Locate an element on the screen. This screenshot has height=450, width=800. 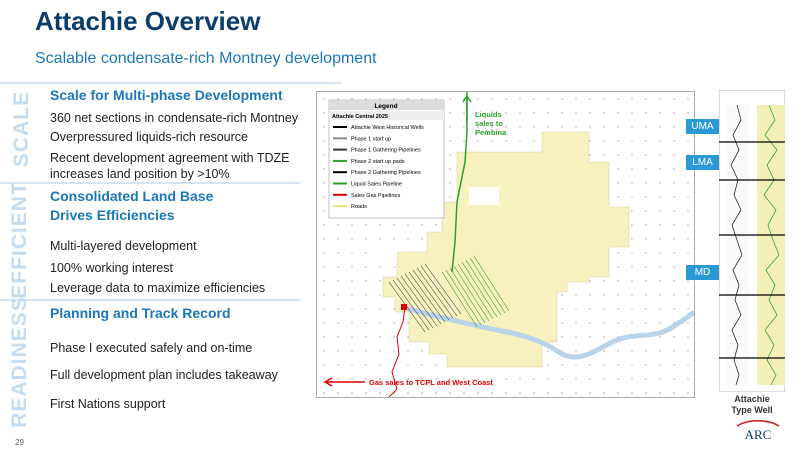
type-well-log is located at coordinates (752, 241).